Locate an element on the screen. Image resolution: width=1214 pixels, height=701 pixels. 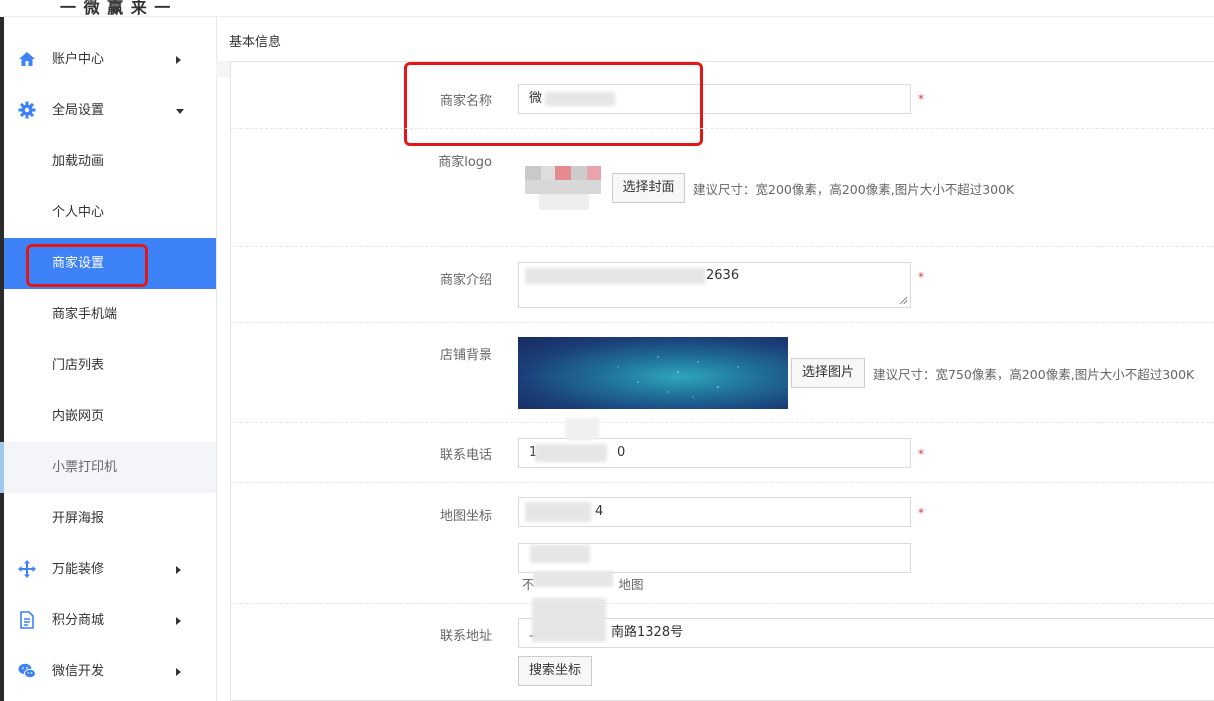
sidebar-item-label: 门店列表 is located at coordinates (78, 365).